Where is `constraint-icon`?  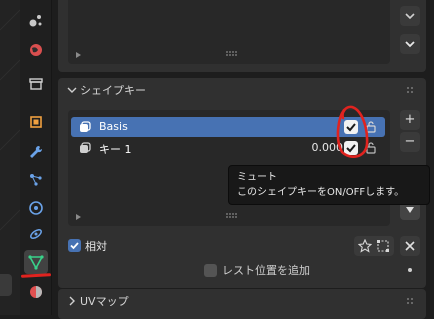 constraint-icon is located at coordinates (36, 234).